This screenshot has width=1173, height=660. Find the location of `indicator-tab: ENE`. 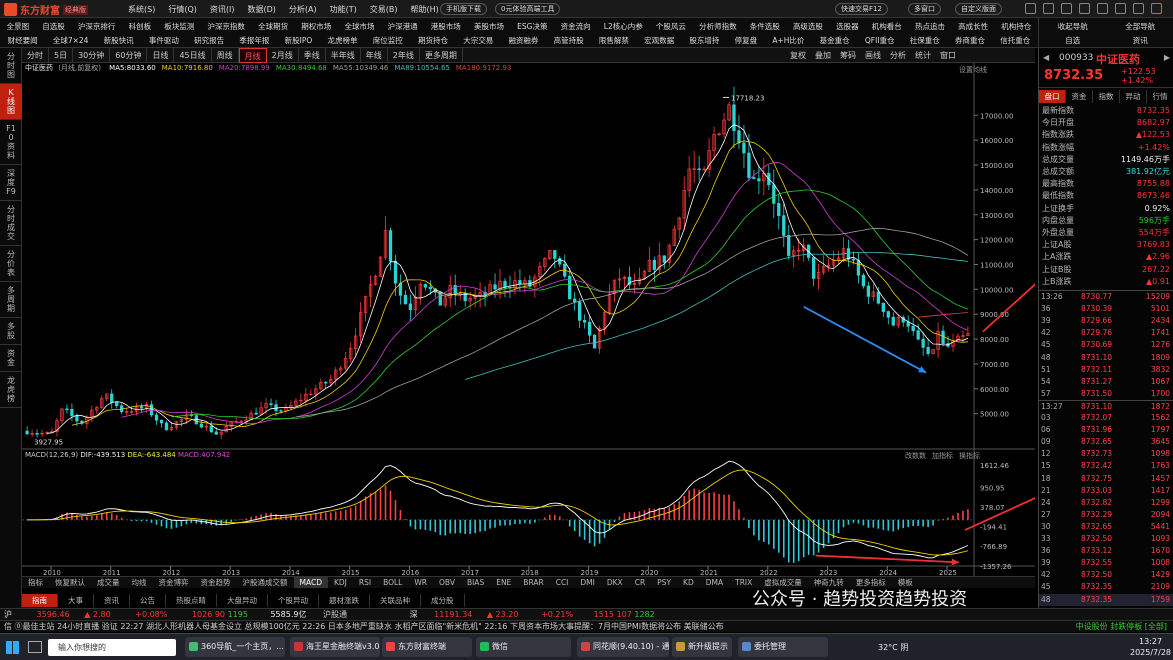

indicator-tab: ENE is located at coordinates (503, 582).